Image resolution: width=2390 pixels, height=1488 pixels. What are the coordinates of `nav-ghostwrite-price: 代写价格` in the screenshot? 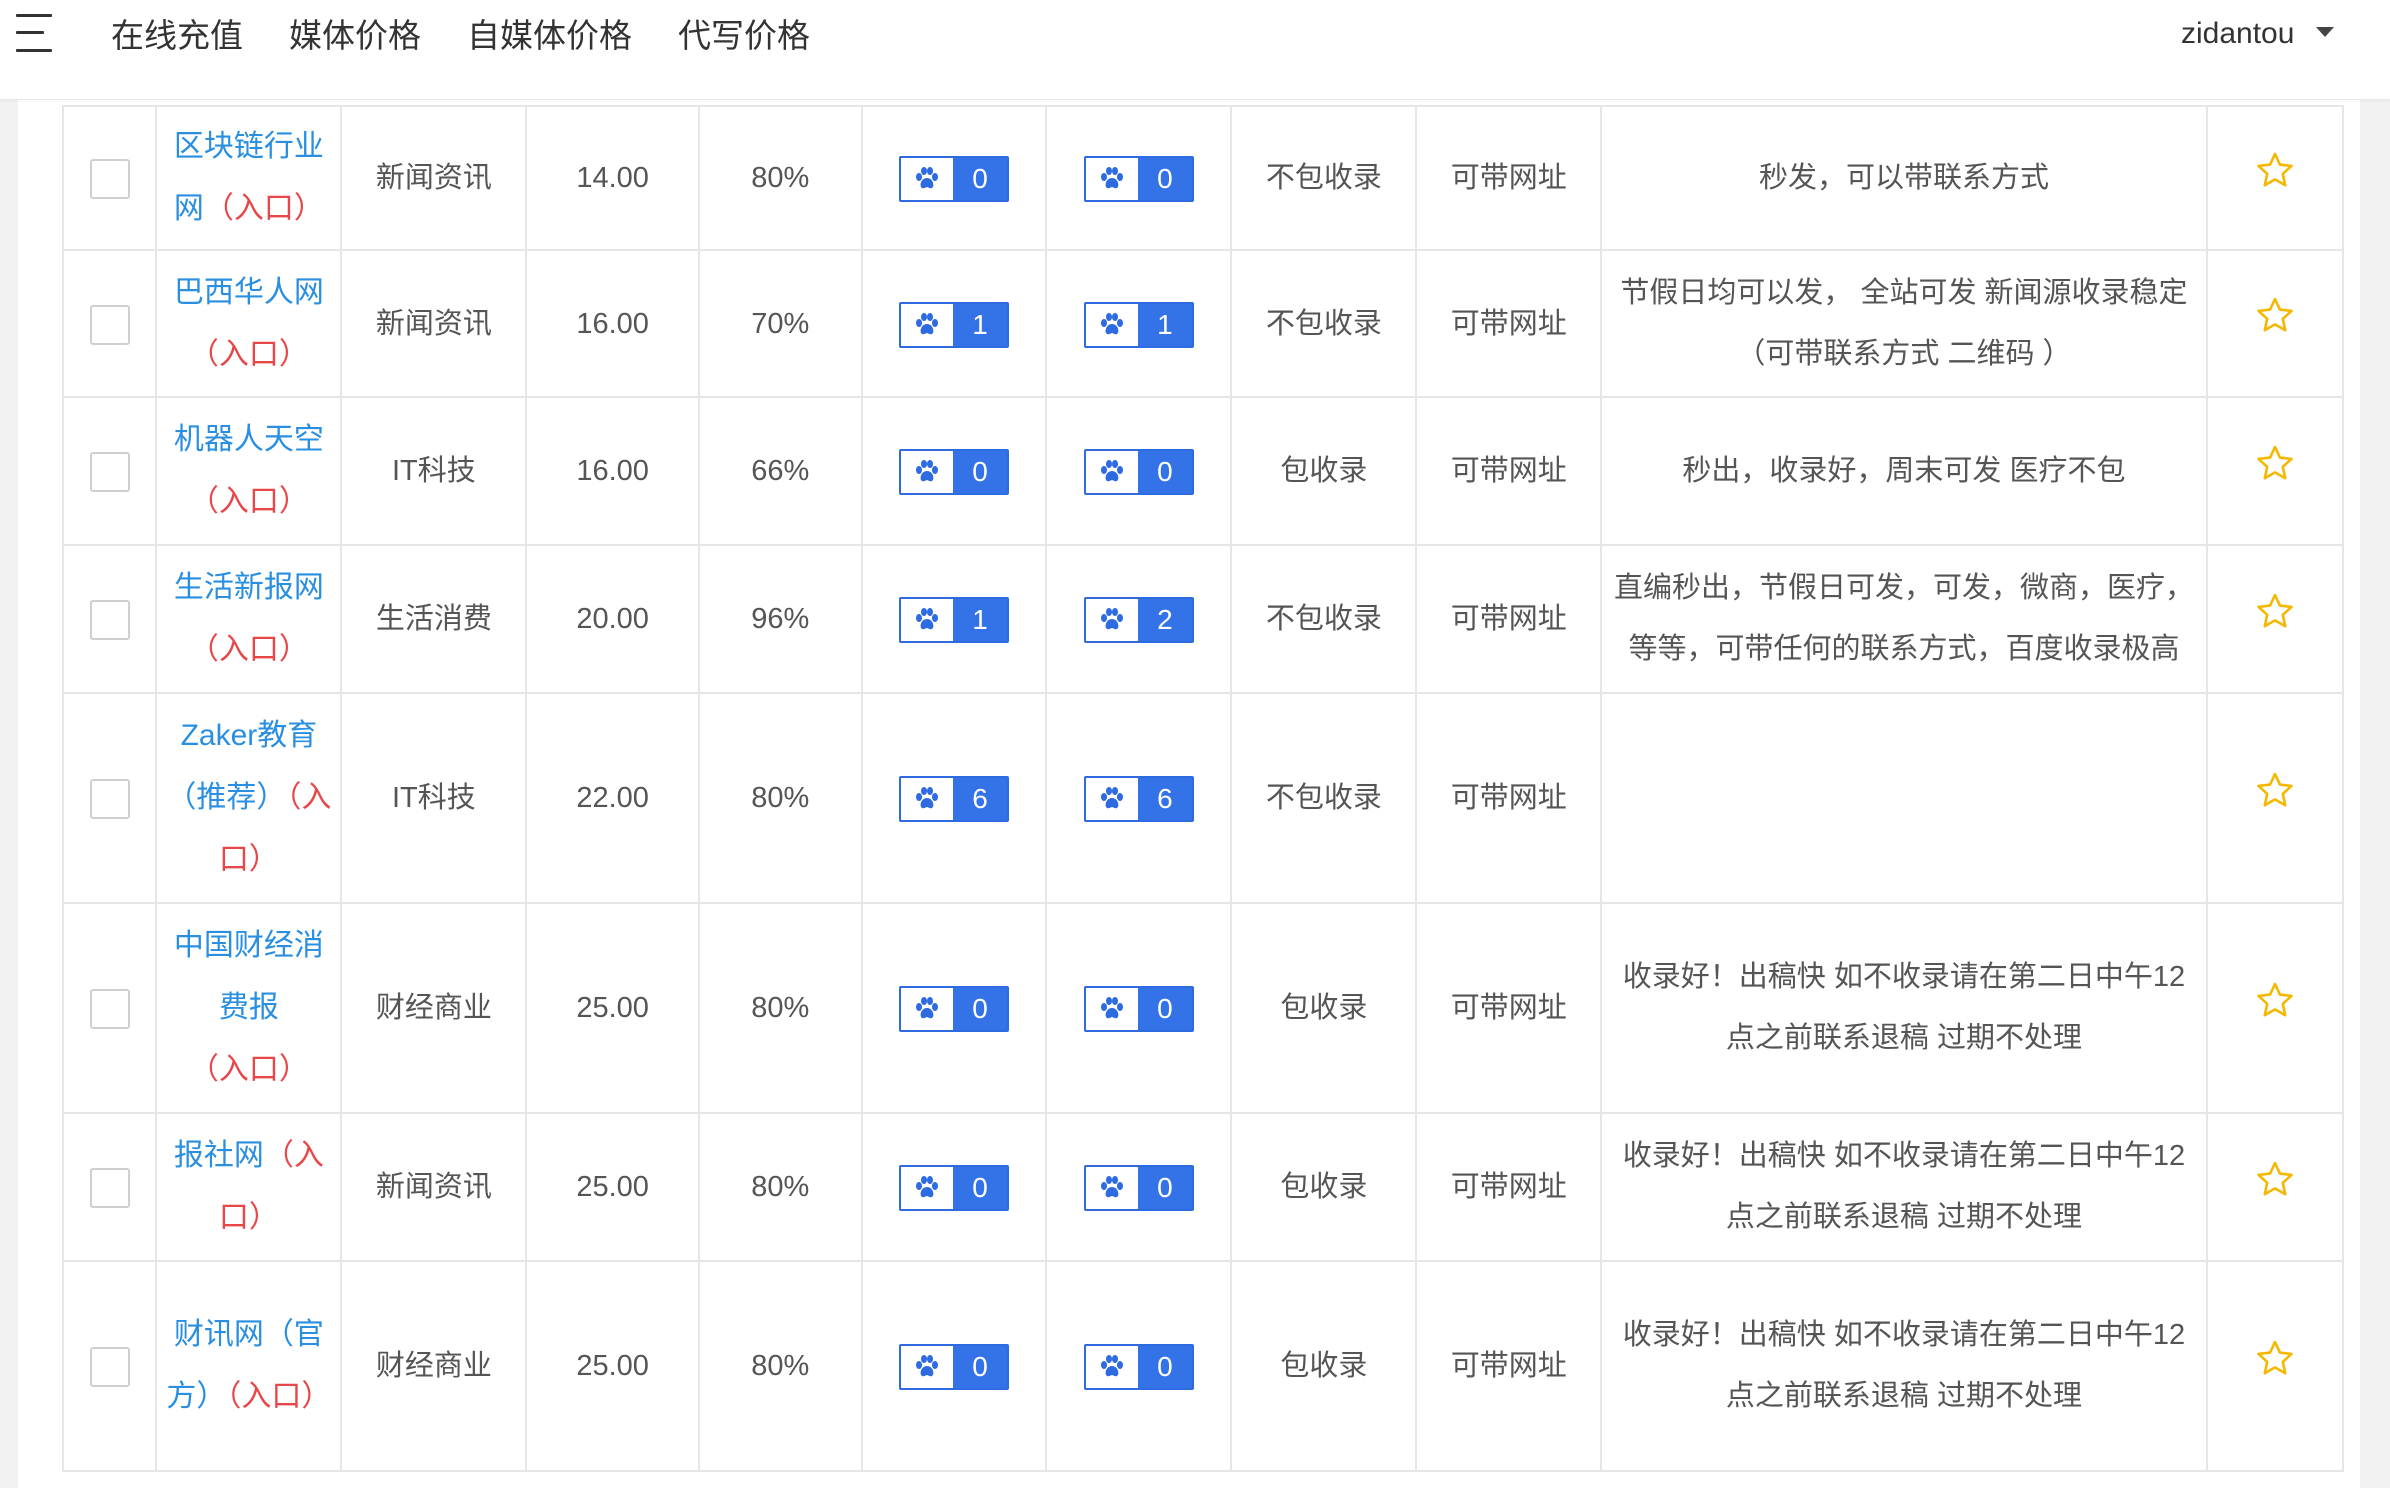 It's located at (744, 36).